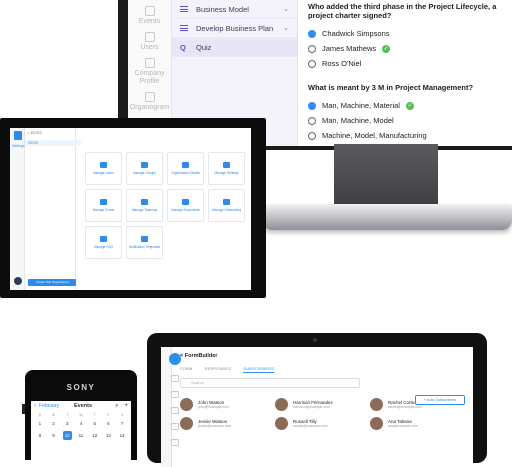  What do you see at coordinates (53, 143) in the screenshot?
I see `list-item-selected: BOSS` at bounding box center [53, 143].